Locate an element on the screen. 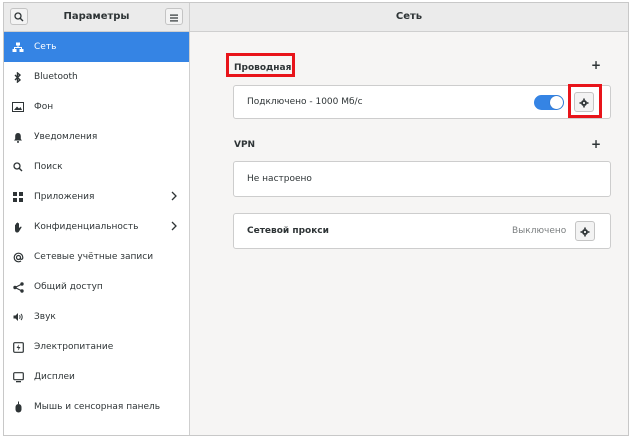 The width and height of the screenshot is (632, 439). sidebar-item-label: Общий доступ is located at coordinates (68, 287).